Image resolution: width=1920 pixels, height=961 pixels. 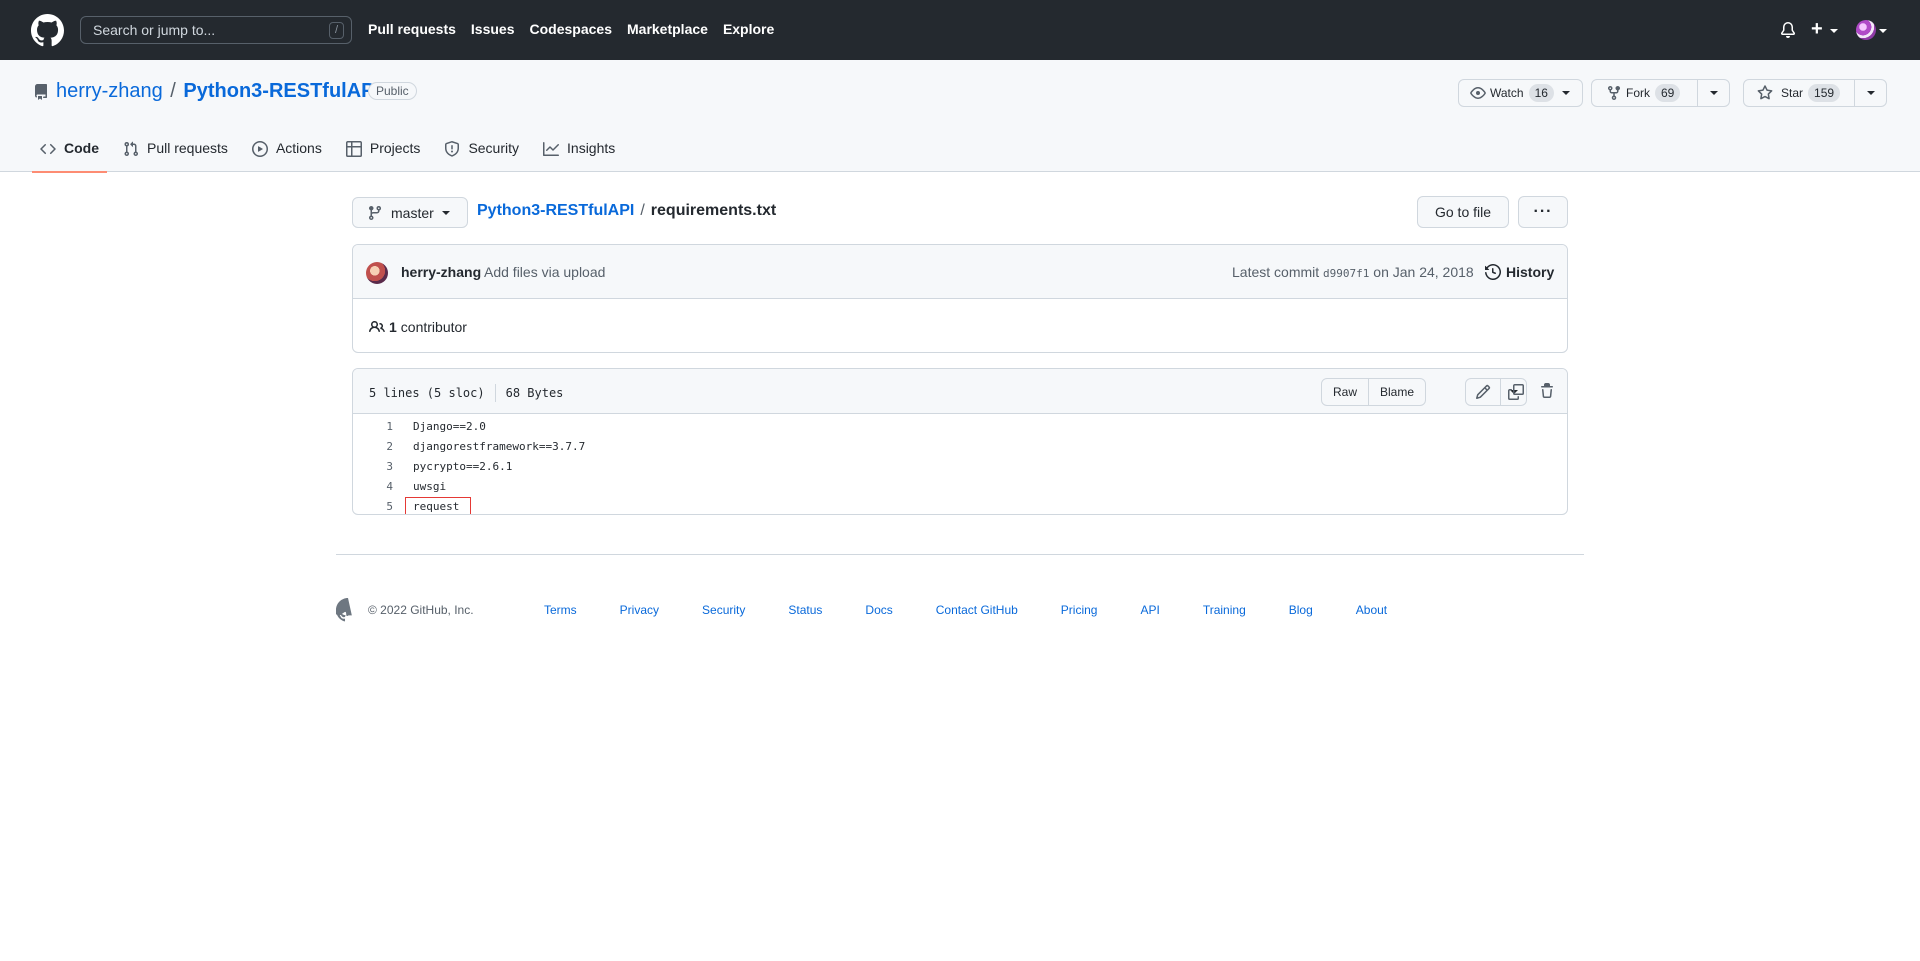 I want to click on fork-button: Fork 69, so click(x=1660, y=93).